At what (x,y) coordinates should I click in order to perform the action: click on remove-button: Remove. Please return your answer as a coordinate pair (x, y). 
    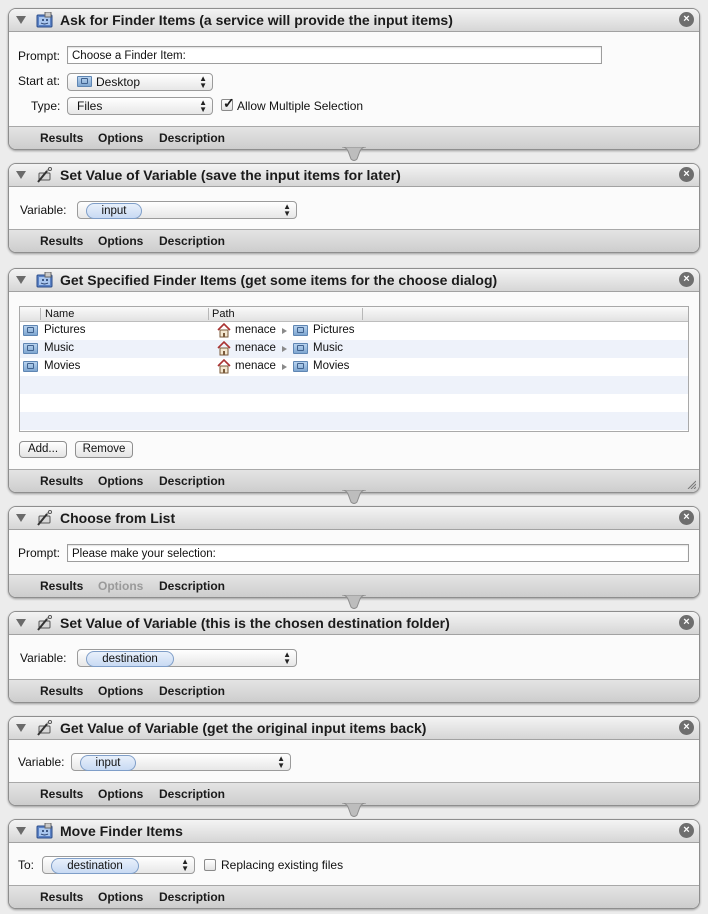
    Looking at the image, I should click on (104, 449).